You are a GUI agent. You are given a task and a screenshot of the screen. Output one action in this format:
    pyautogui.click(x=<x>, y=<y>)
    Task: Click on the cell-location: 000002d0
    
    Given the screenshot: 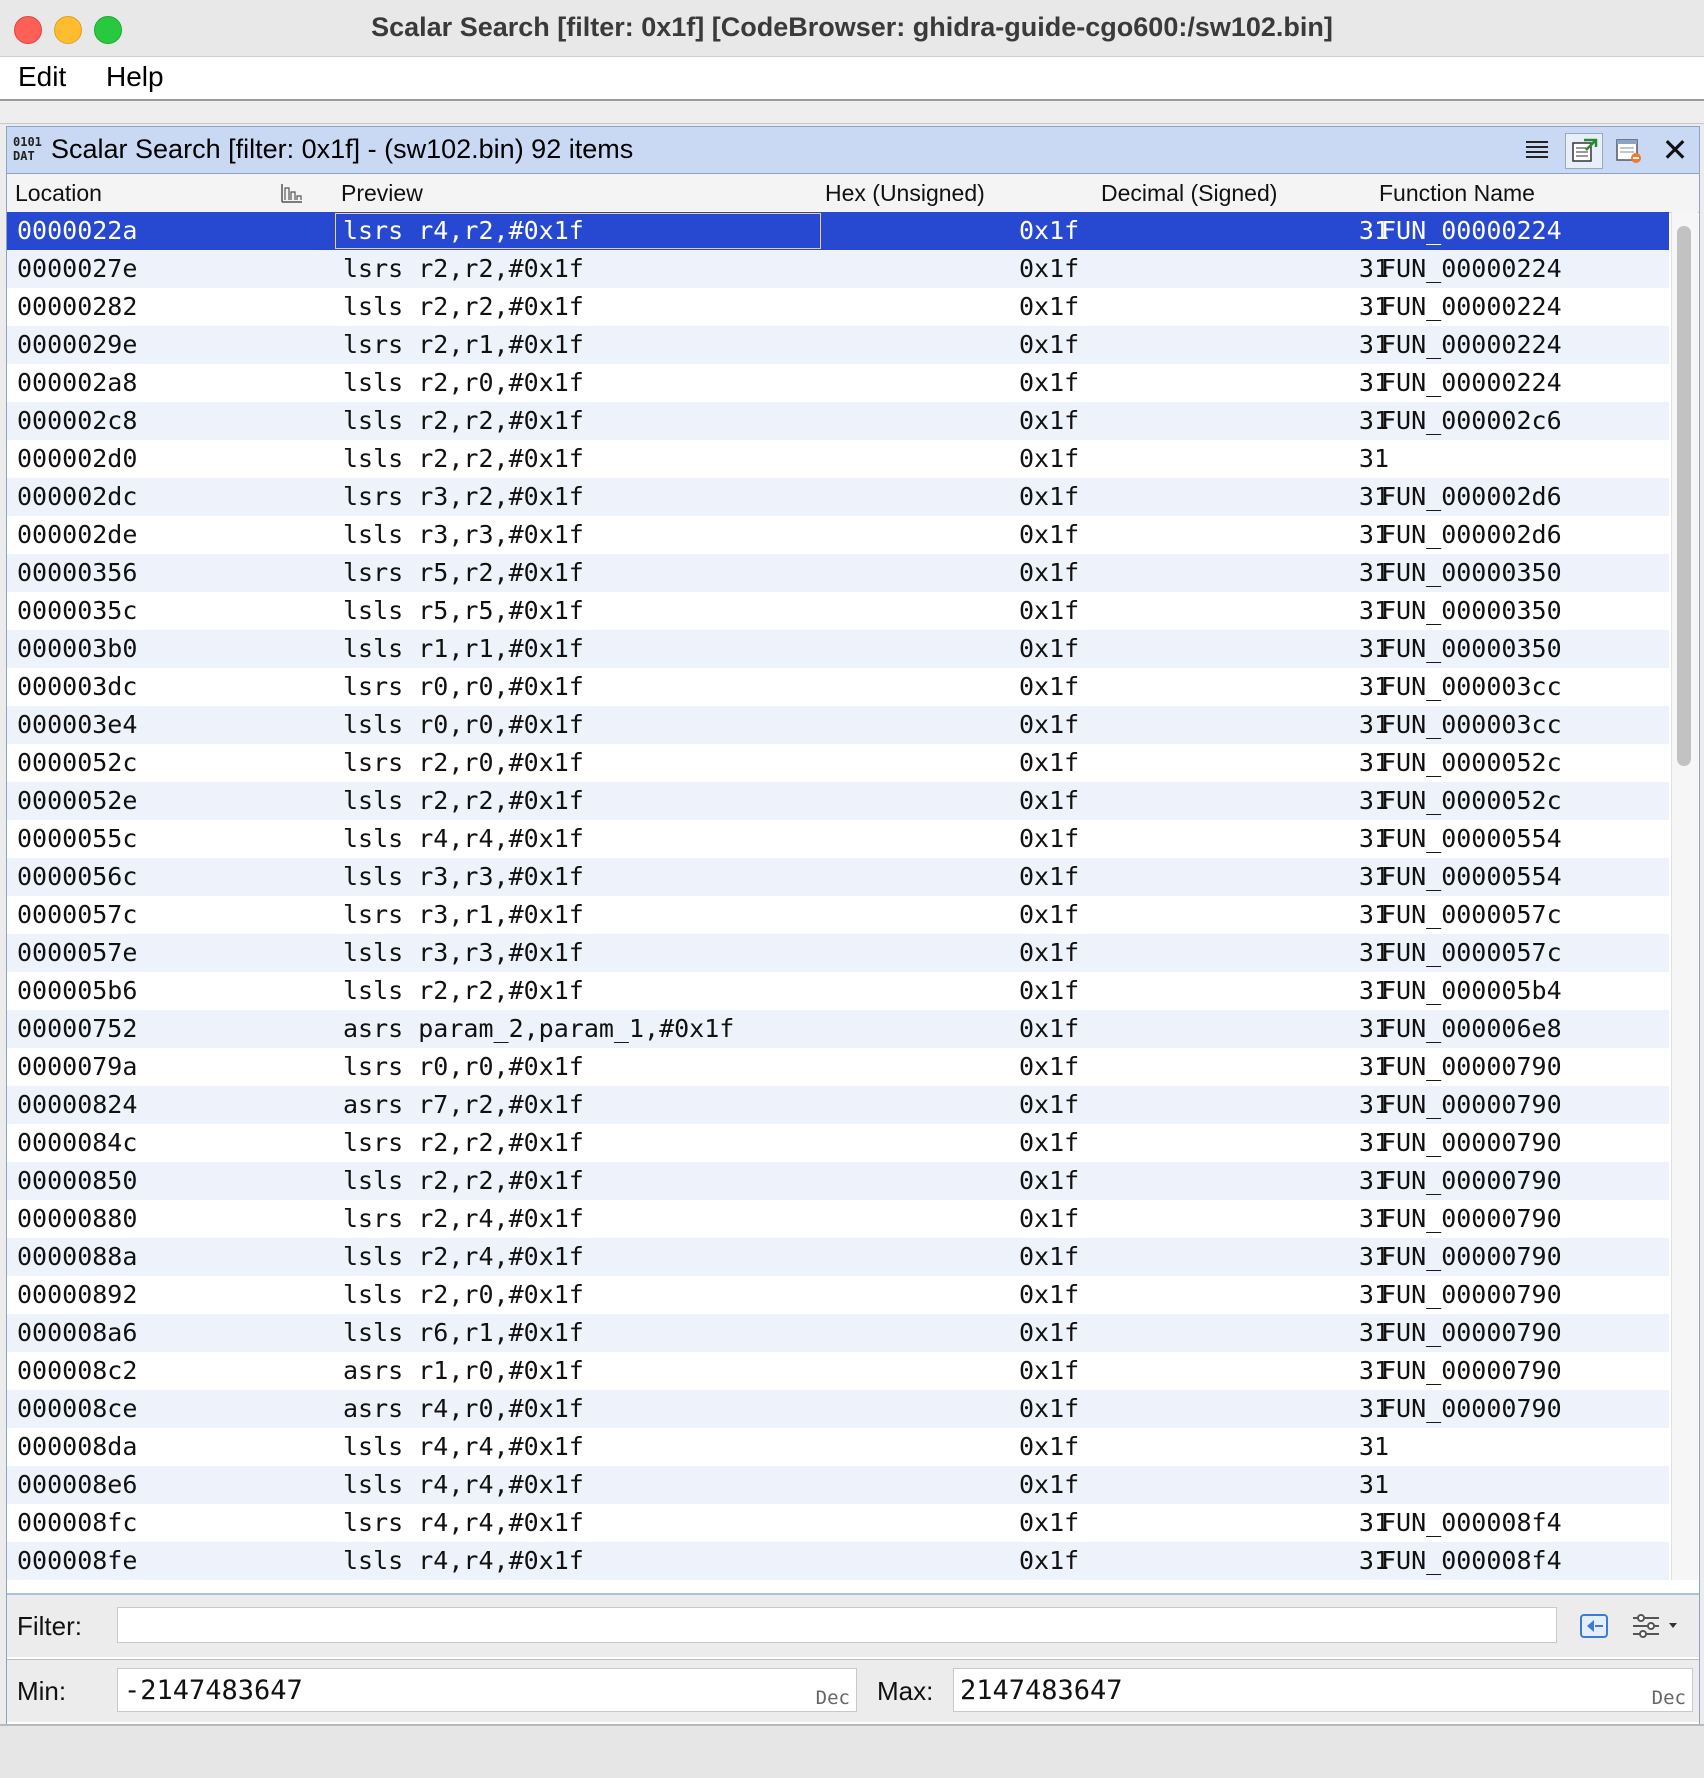 What is the action you would take?
    pyautogui.click(x=77, y=458)
    